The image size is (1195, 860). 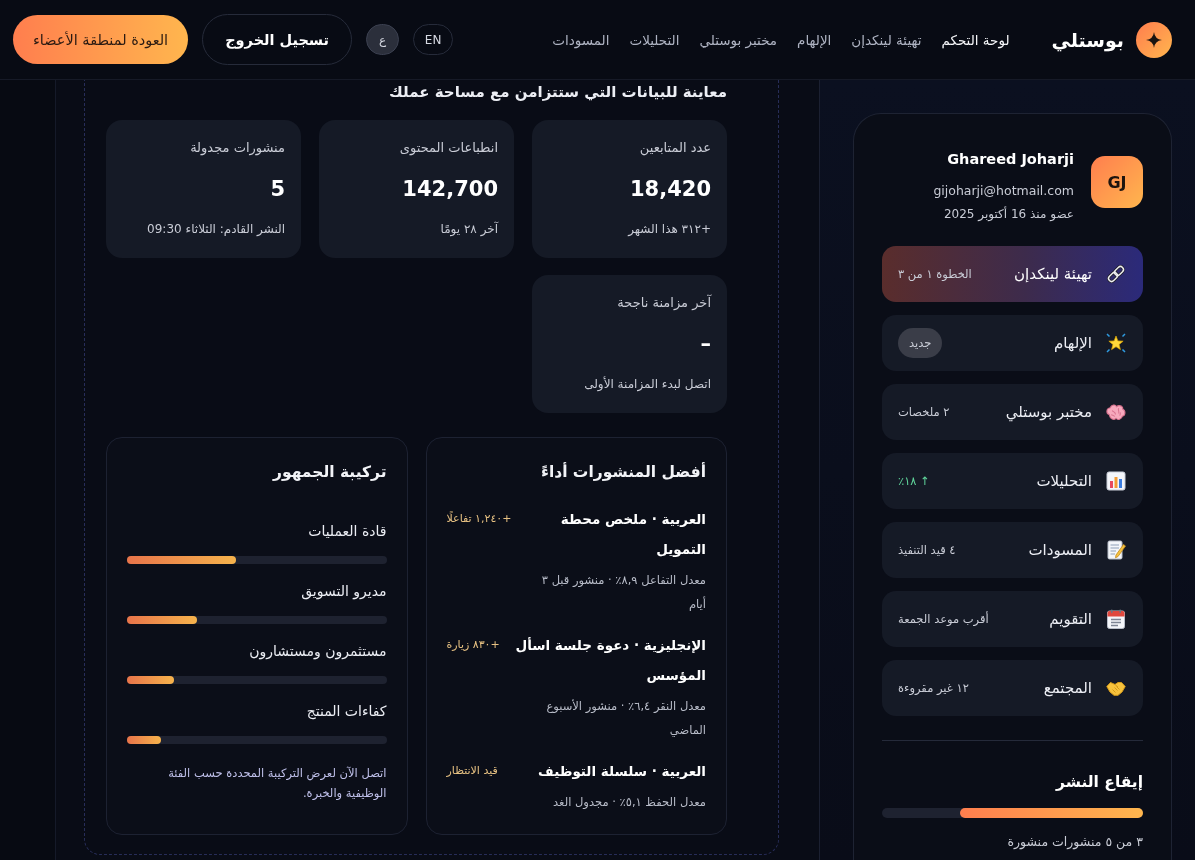 I want to click on cadence-title: إيقاع النشر, so click(x=1098, y=782).